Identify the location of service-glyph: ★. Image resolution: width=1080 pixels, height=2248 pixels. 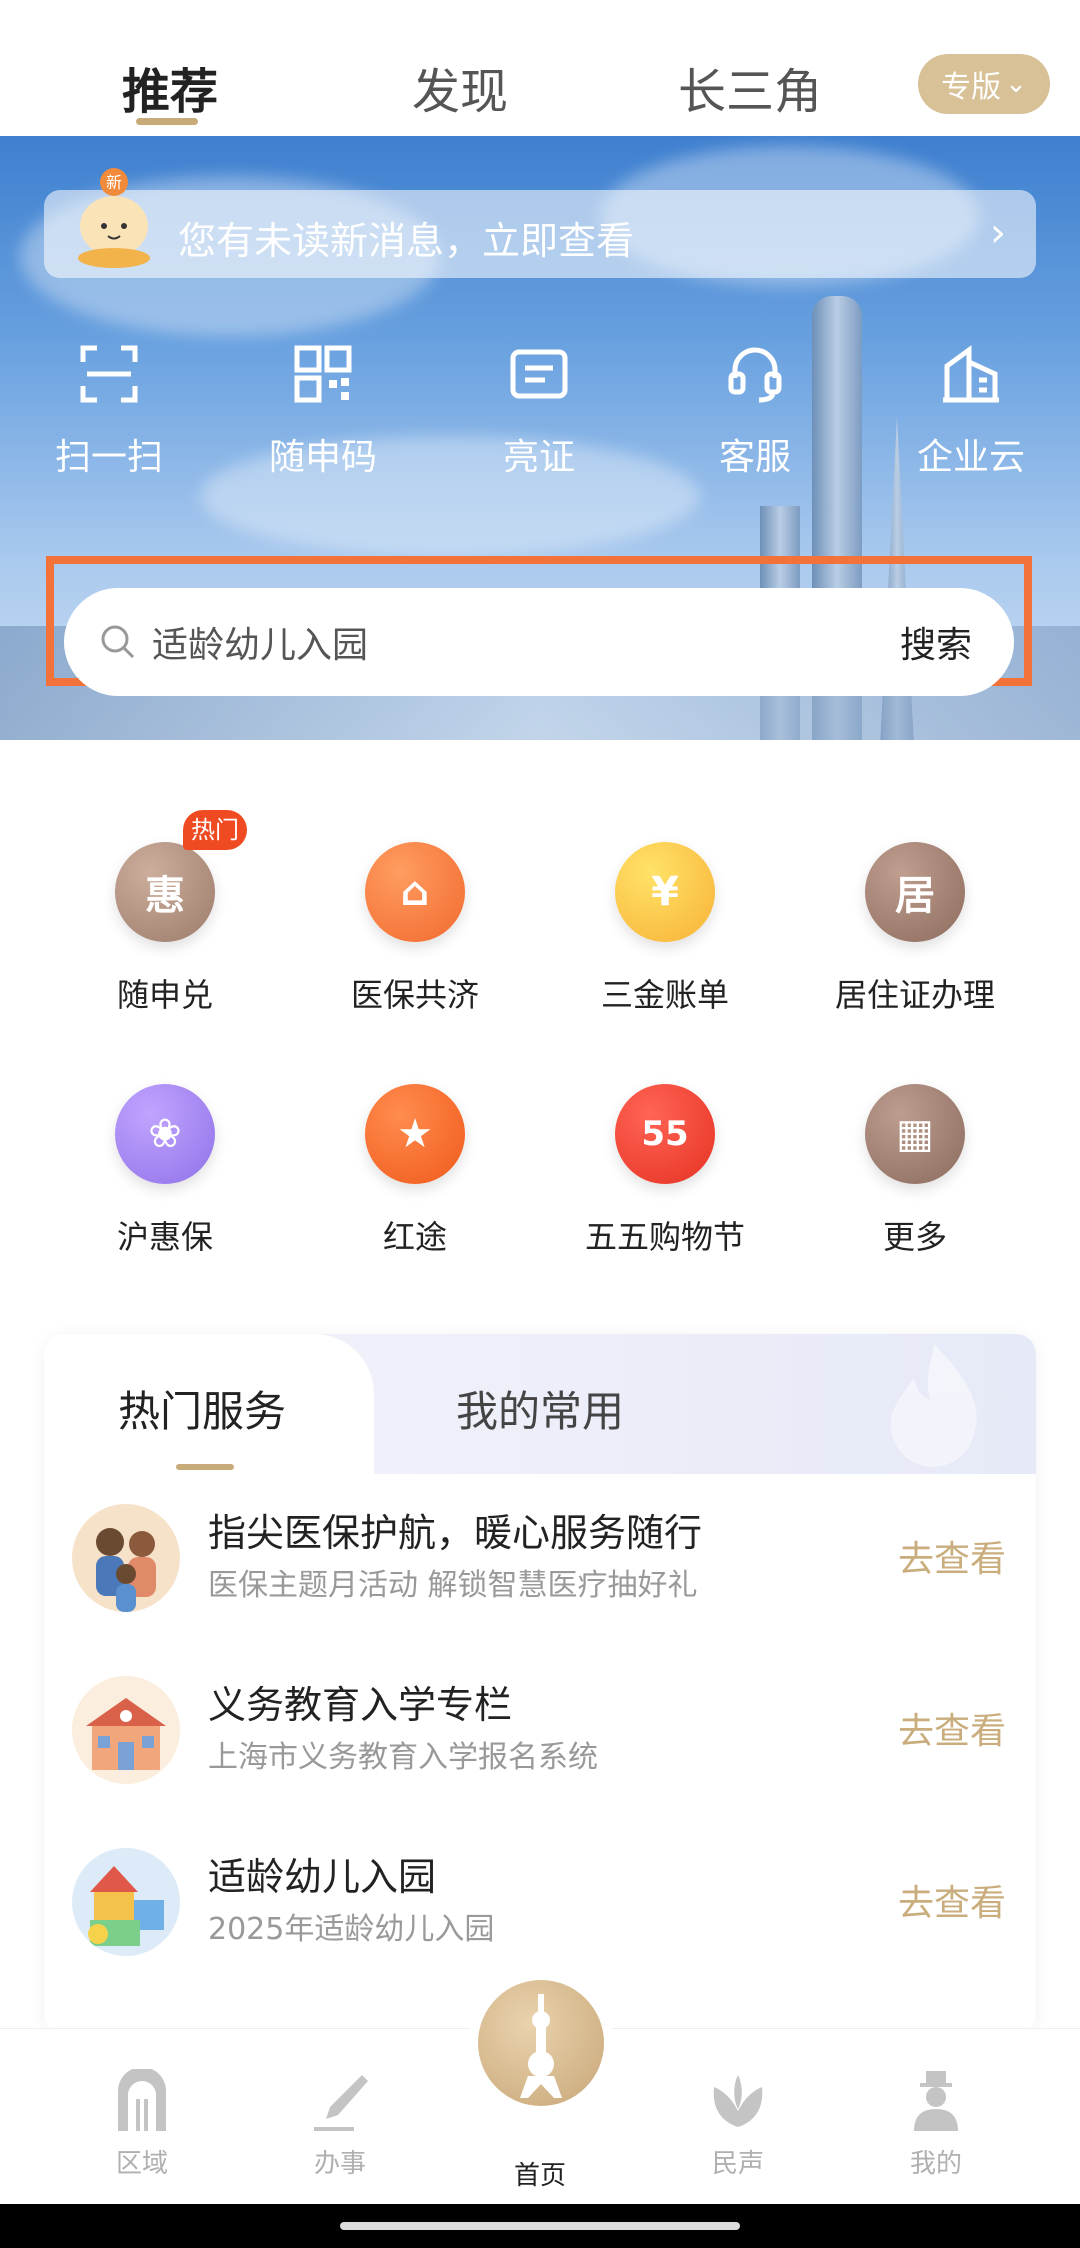
(415, 1134).